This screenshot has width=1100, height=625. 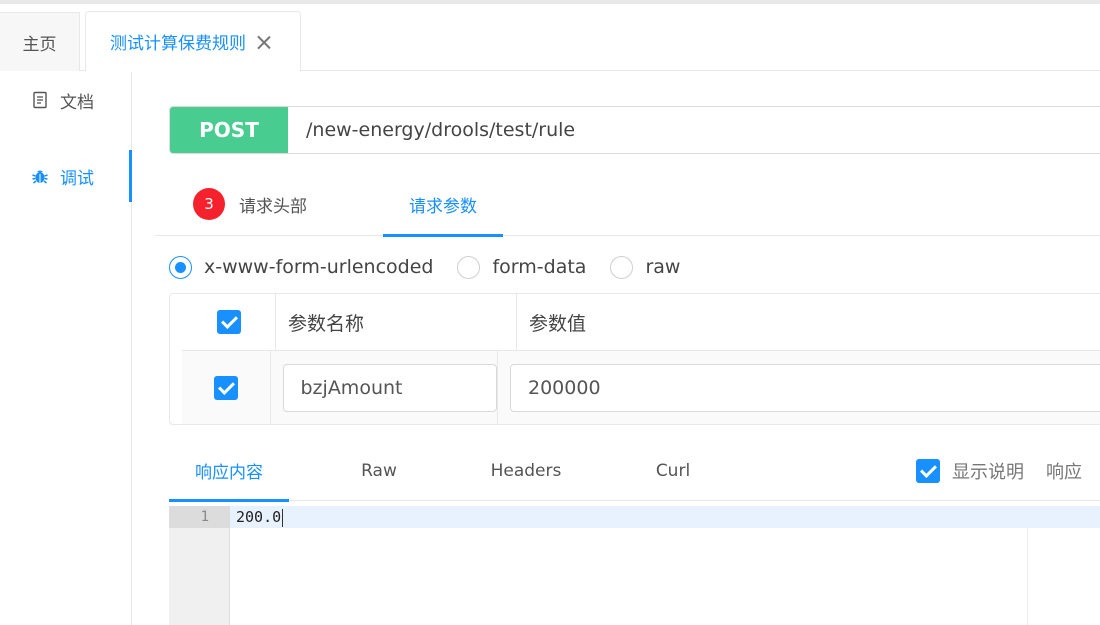 What do you see at coordinates (66, 348) in the screenshot?
I see `sidebar: 文档 调试` at bounding box center [66, 348].